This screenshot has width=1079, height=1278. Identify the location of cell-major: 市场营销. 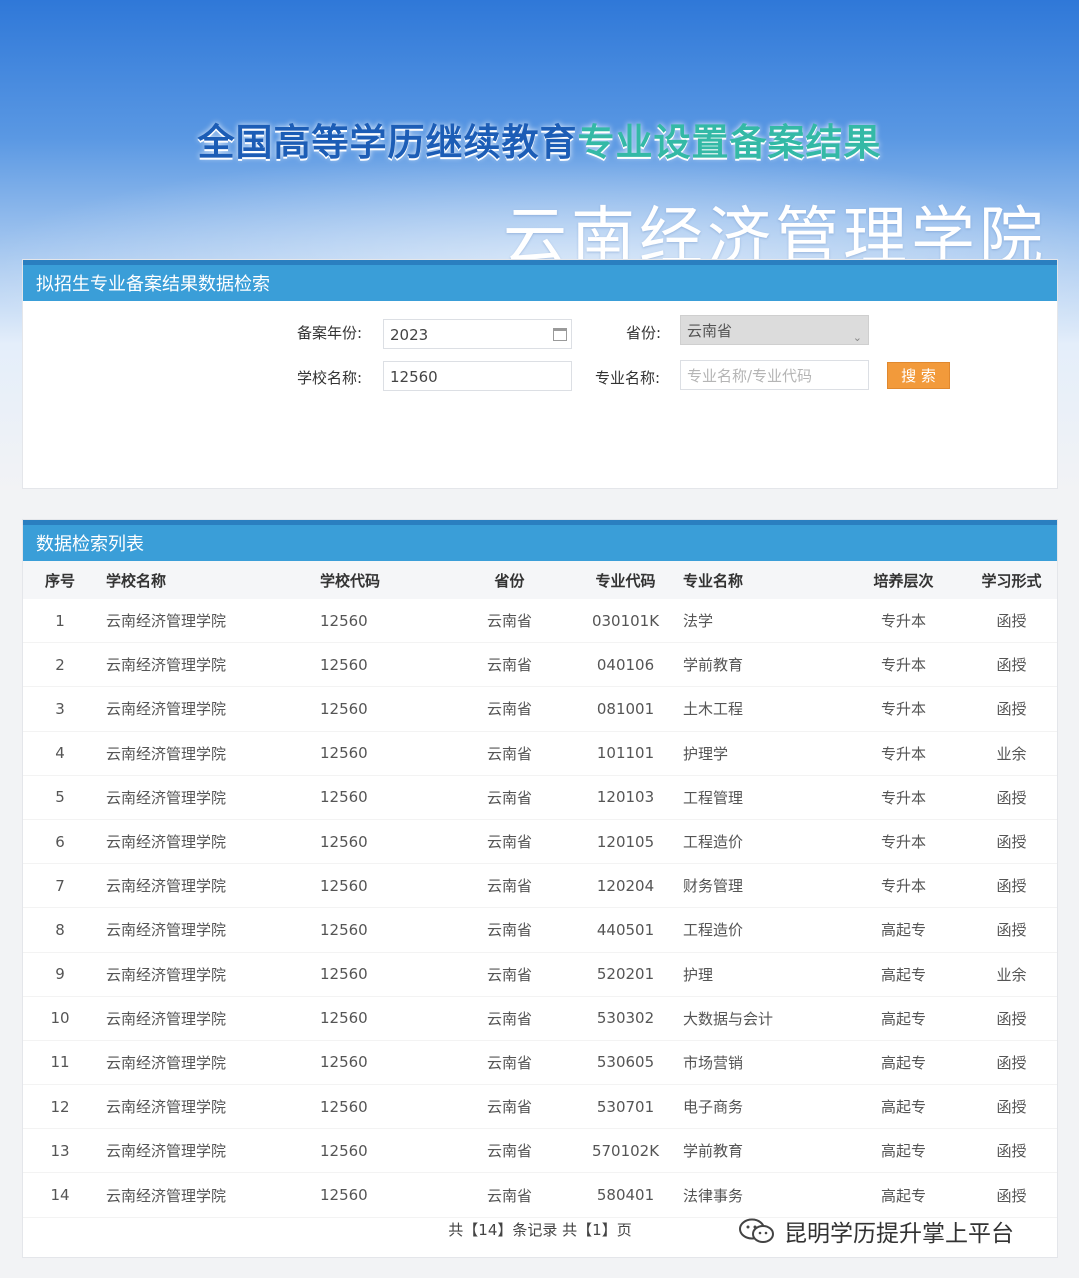
(713, 1062).